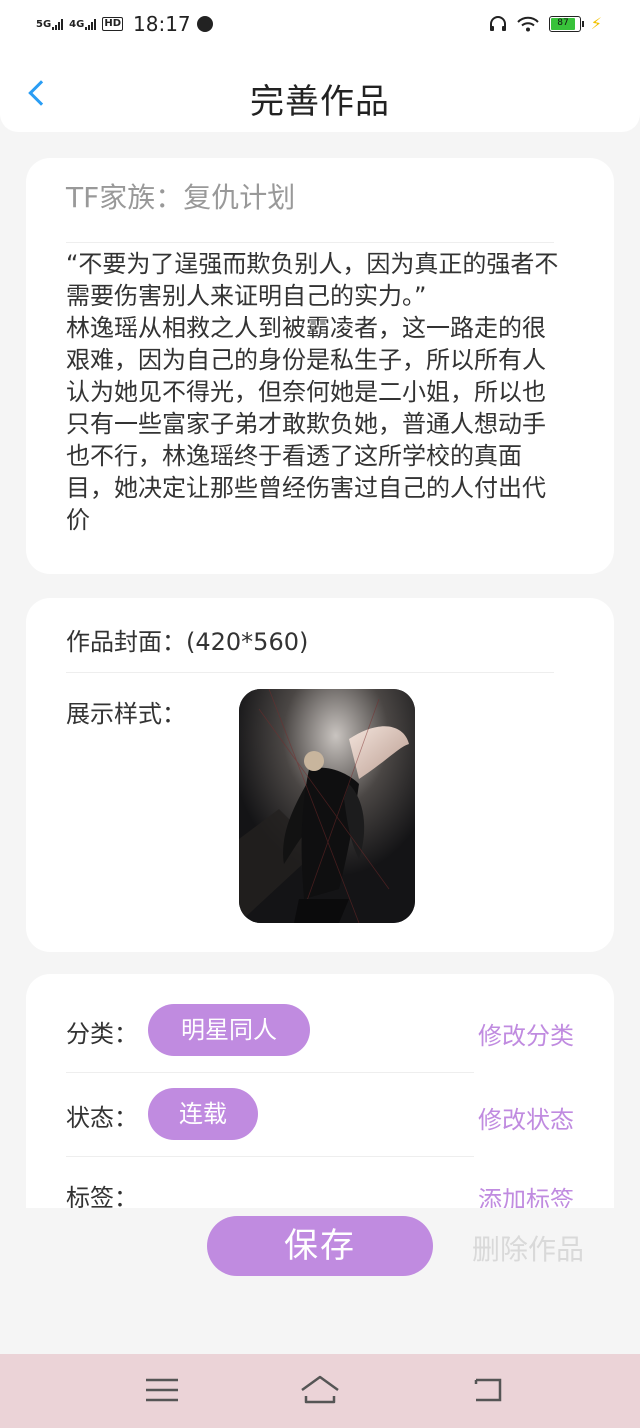 The image size is (640, 1428). What do you see at coordinates (320, 102) in the screenshot?
I see `page-title: 完善作品` at bounding box center [320, 102].